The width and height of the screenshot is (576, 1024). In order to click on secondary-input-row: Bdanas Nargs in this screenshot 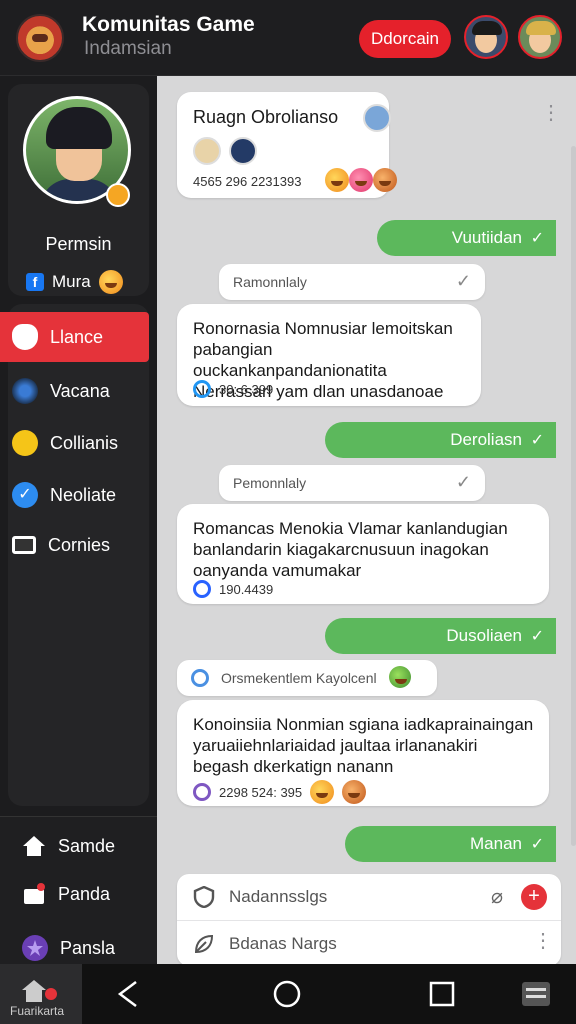, I will do `click(369, 944)`.